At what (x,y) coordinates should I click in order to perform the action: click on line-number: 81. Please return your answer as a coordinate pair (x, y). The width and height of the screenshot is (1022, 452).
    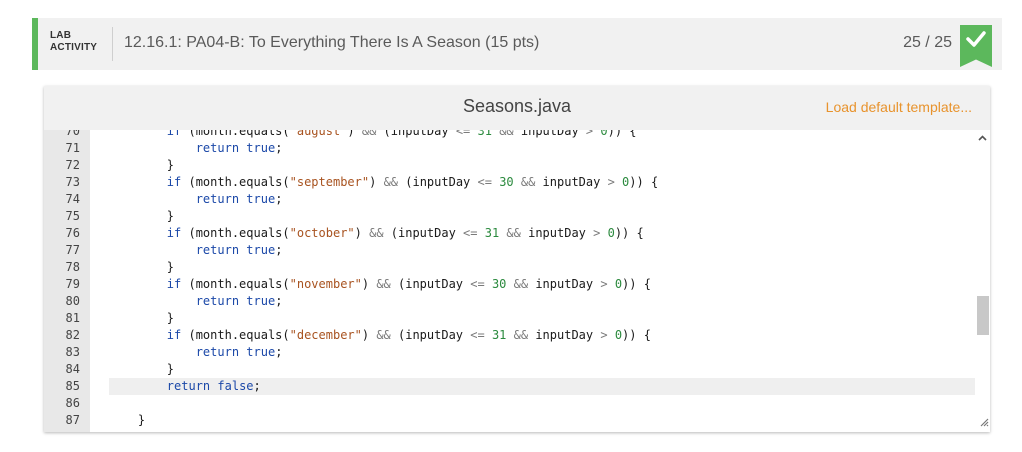
    Looking at the image, I should click on (72, 318).